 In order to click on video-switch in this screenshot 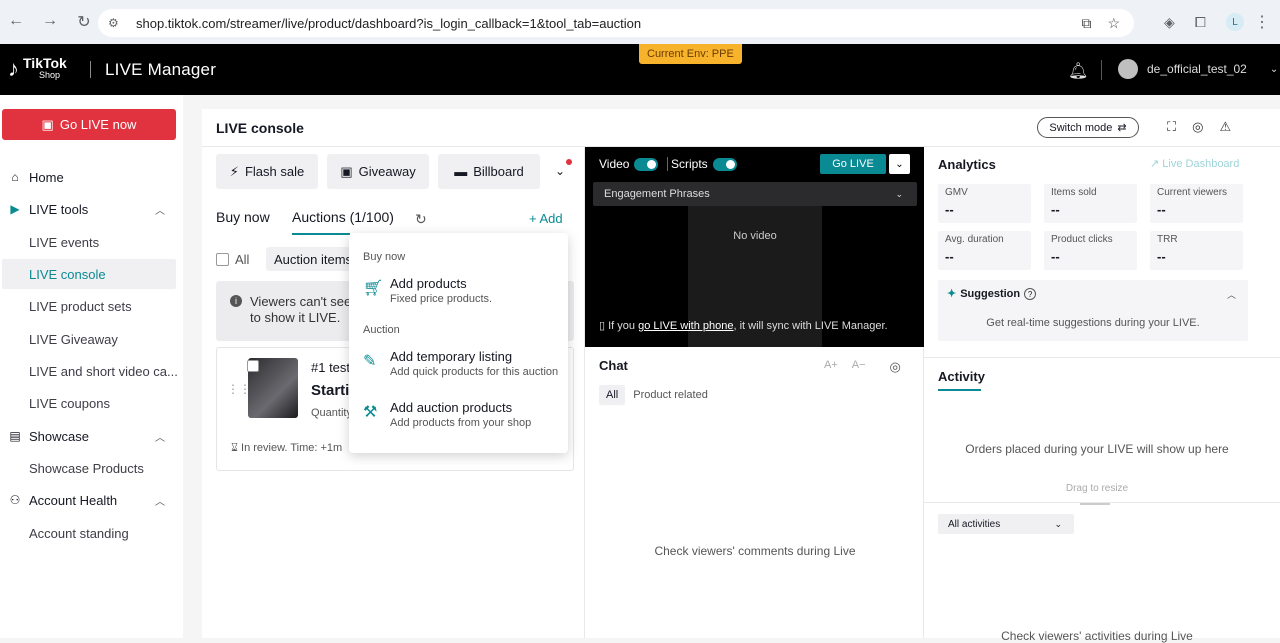, I will do `click(646, 164)`.